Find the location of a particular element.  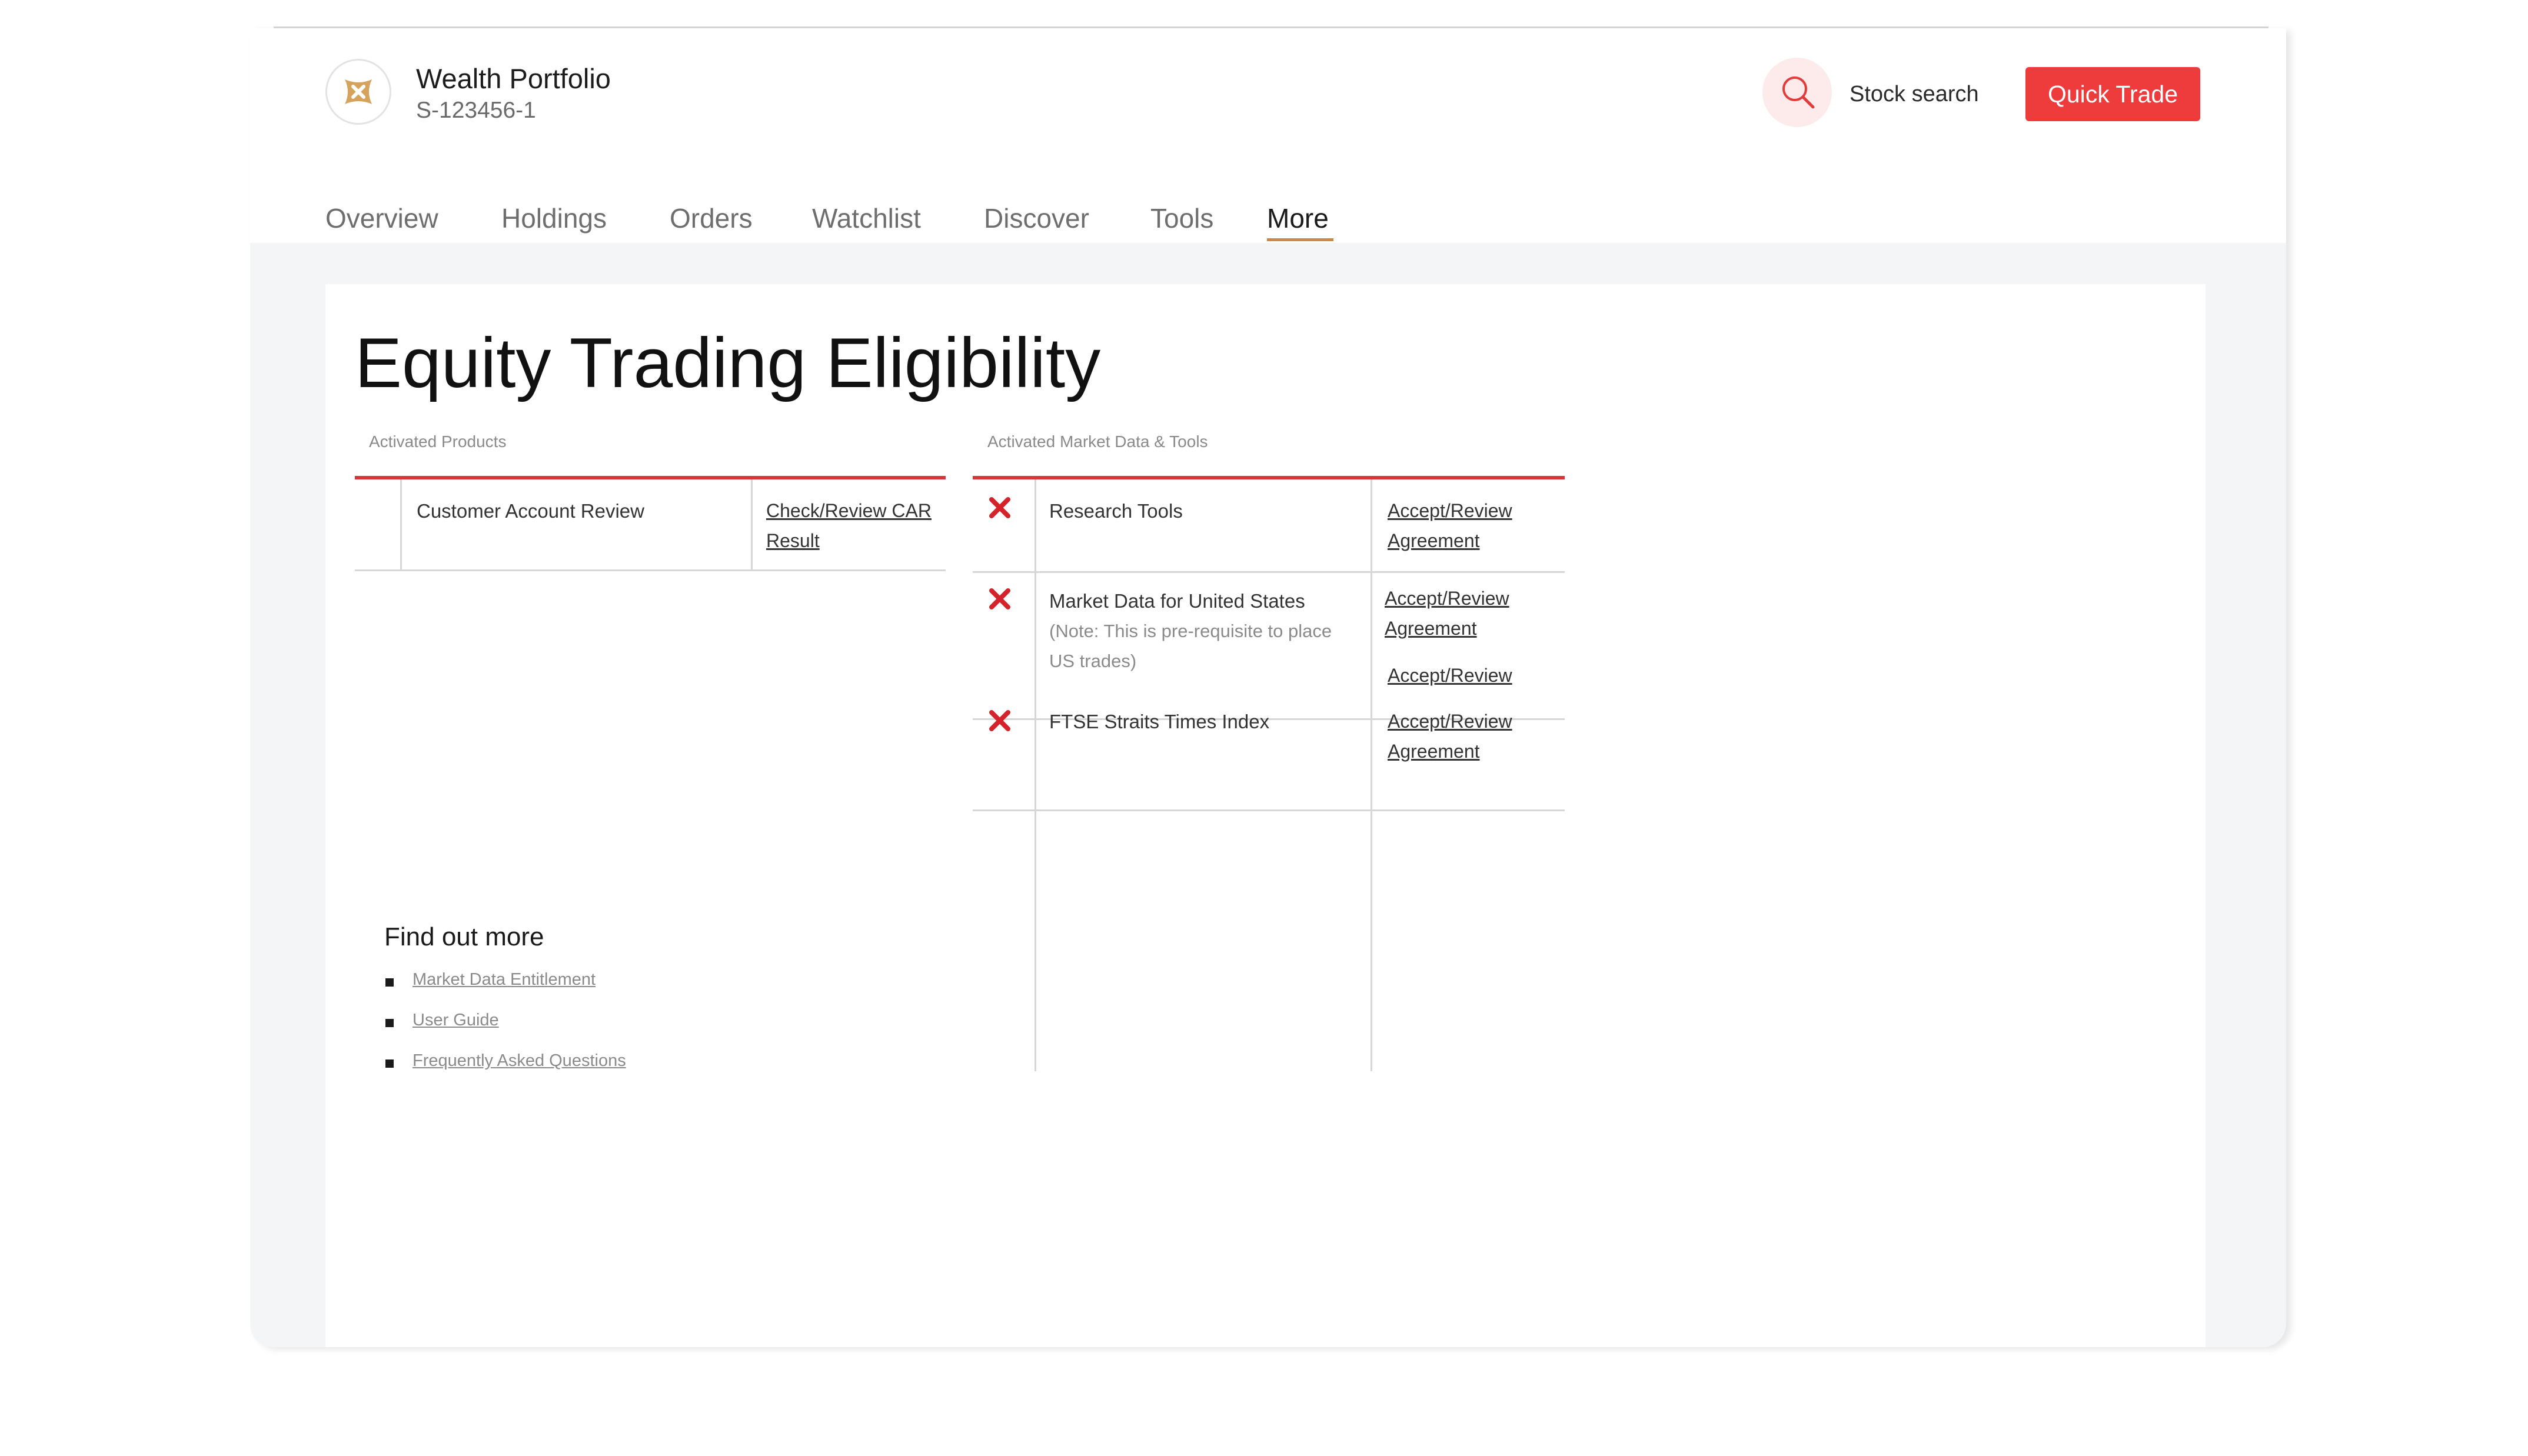

market-item-name: Research Tools is located at coordinates (1116, 511).